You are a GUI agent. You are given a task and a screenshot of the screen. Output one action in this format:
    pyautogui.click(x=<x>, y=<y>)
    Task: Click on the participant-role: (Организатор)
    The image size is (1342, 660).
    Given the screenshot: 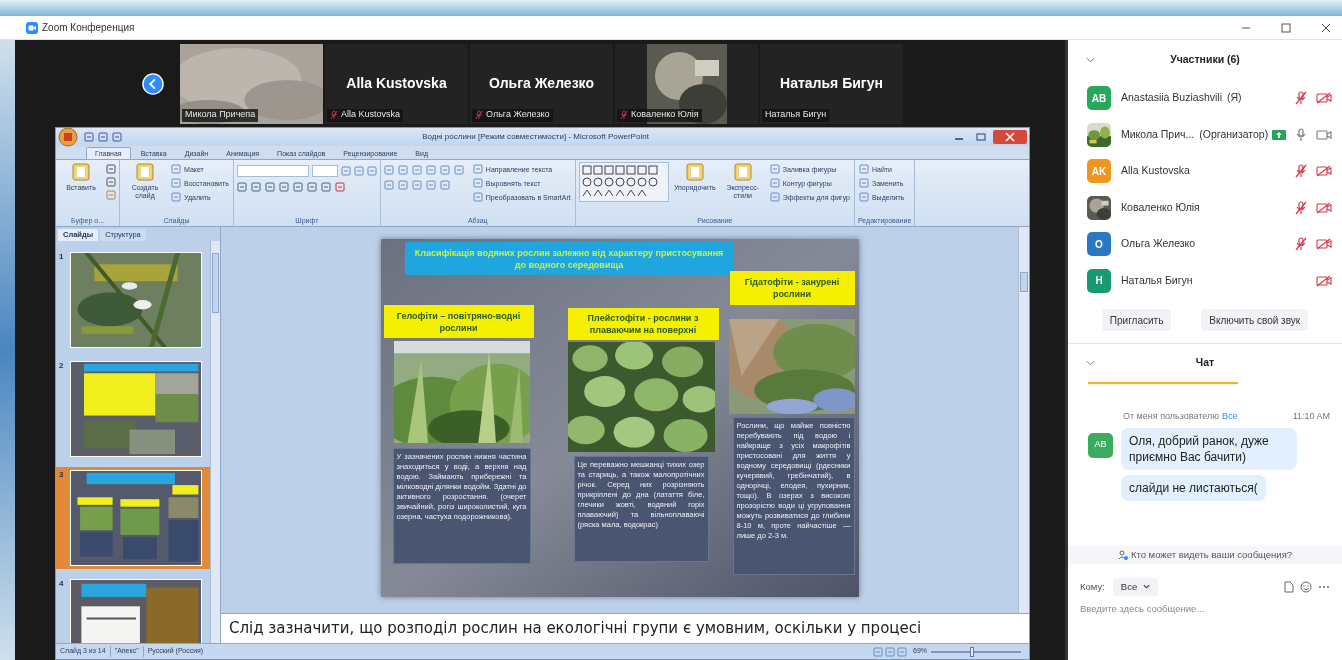 What is the action you would take?
    pyautogui.click(x=1234, y=134)
    